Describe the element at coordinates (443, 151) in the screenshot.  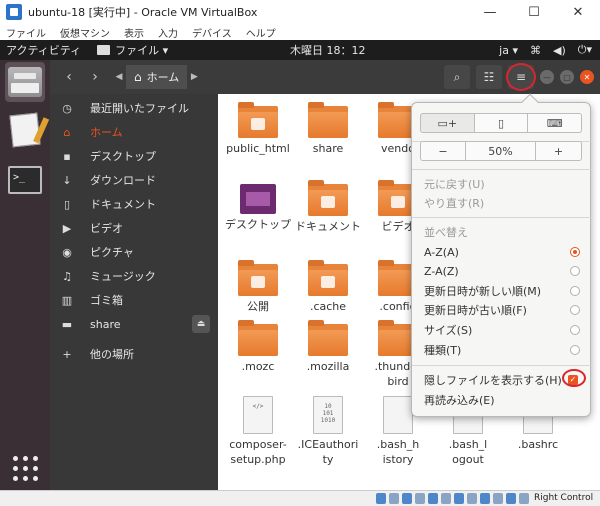
I see `zoom-out-button: −` at that location.